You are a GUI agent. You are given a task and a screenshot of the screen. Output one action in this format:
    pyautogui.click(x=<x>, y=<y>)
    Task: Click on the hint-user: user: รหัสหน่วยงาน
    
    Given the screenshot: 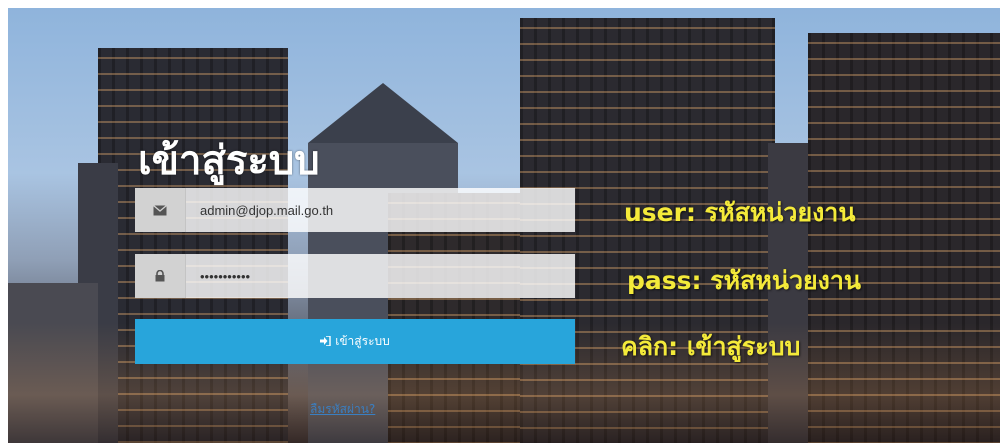 What is the action you would take?
    pyautogui.click(x=740, y=212)
    